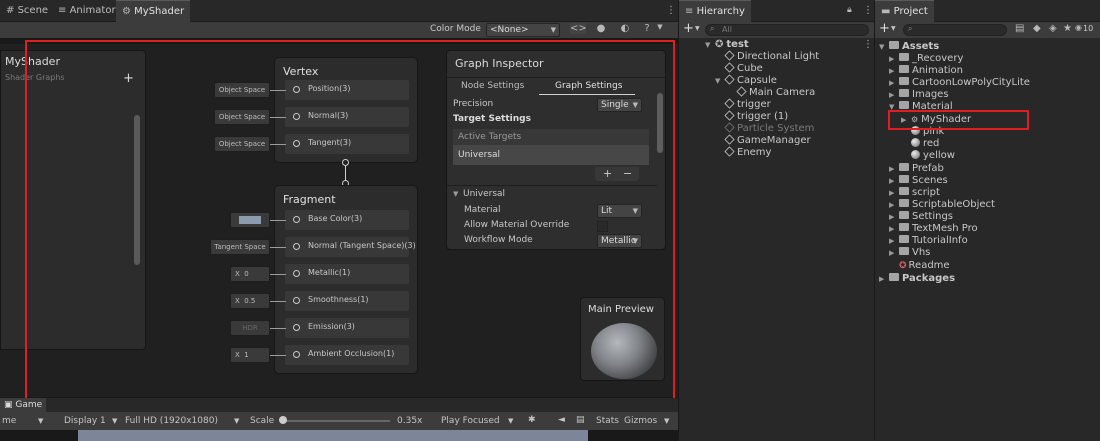 The height and width of the screenshot is (441, 1100). Describe the element at coordinates (1078, 27) in the screenshot. I see `visibility-icon: ◉` at that location.